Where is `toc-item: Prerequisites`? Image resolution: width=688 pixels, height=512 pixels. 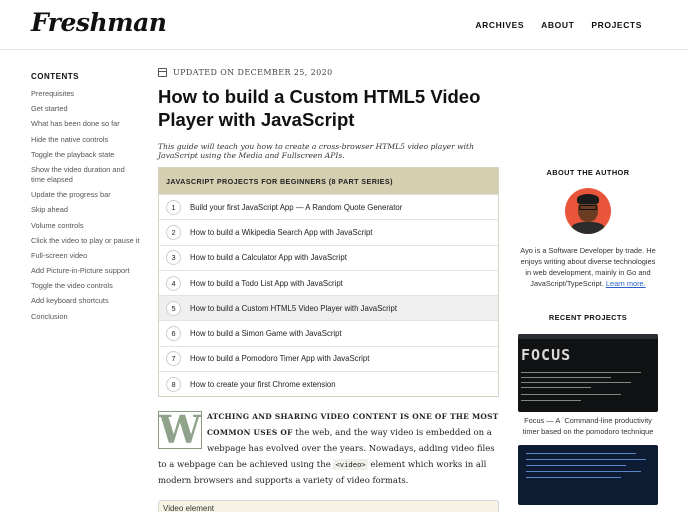 toc-item: Prerequisites is located at coordinates (88, 94).